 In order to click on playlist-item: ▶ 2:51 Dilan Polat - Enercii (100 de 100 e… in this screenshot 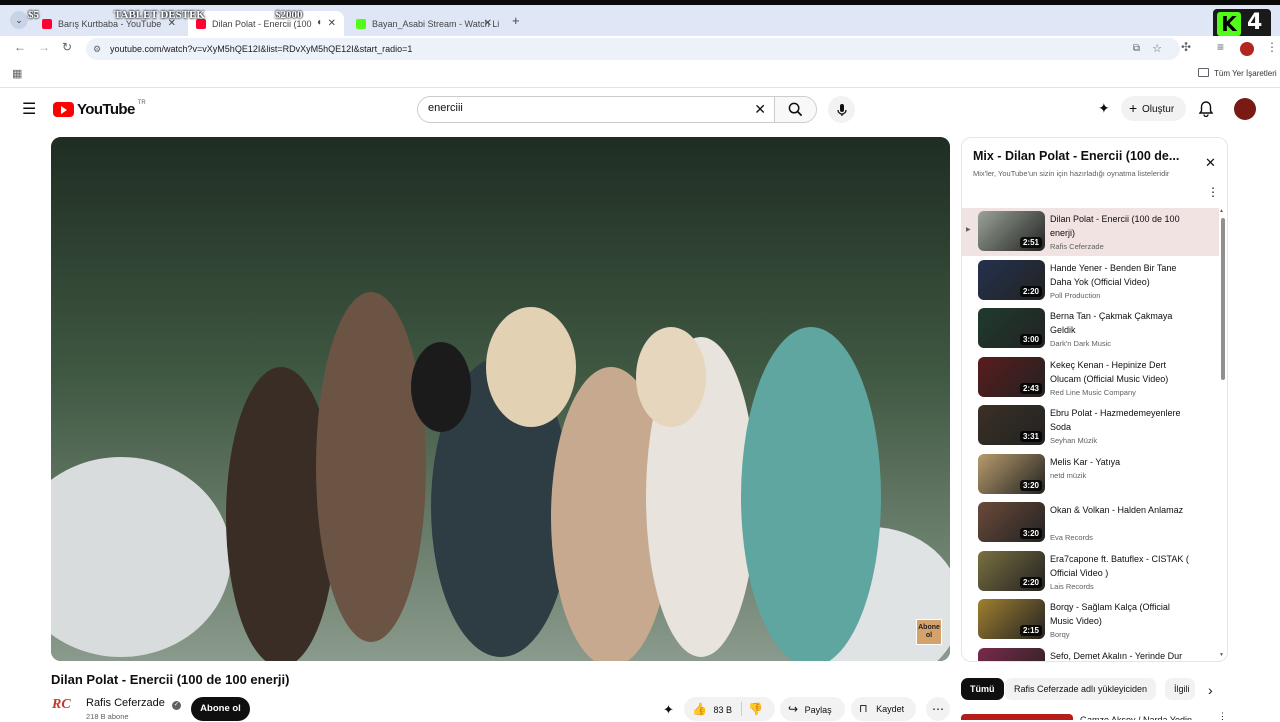, I will do `click(1090, 232)`.